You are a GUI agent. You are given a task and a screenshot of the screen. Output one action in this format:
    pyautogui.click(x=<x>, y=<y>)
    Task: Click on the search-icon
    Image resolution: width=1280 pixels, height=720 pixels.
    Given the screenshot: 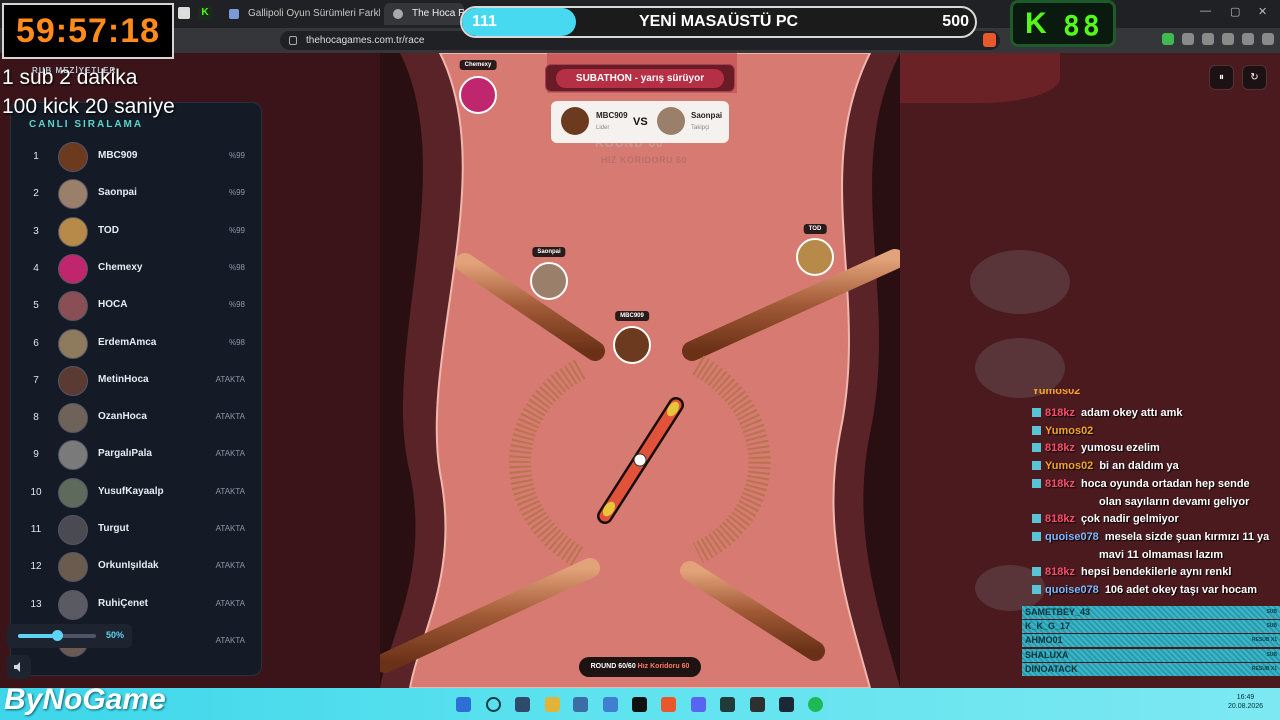 What is the action you would take?
    pyautogui.click(x=493, y=704)
    